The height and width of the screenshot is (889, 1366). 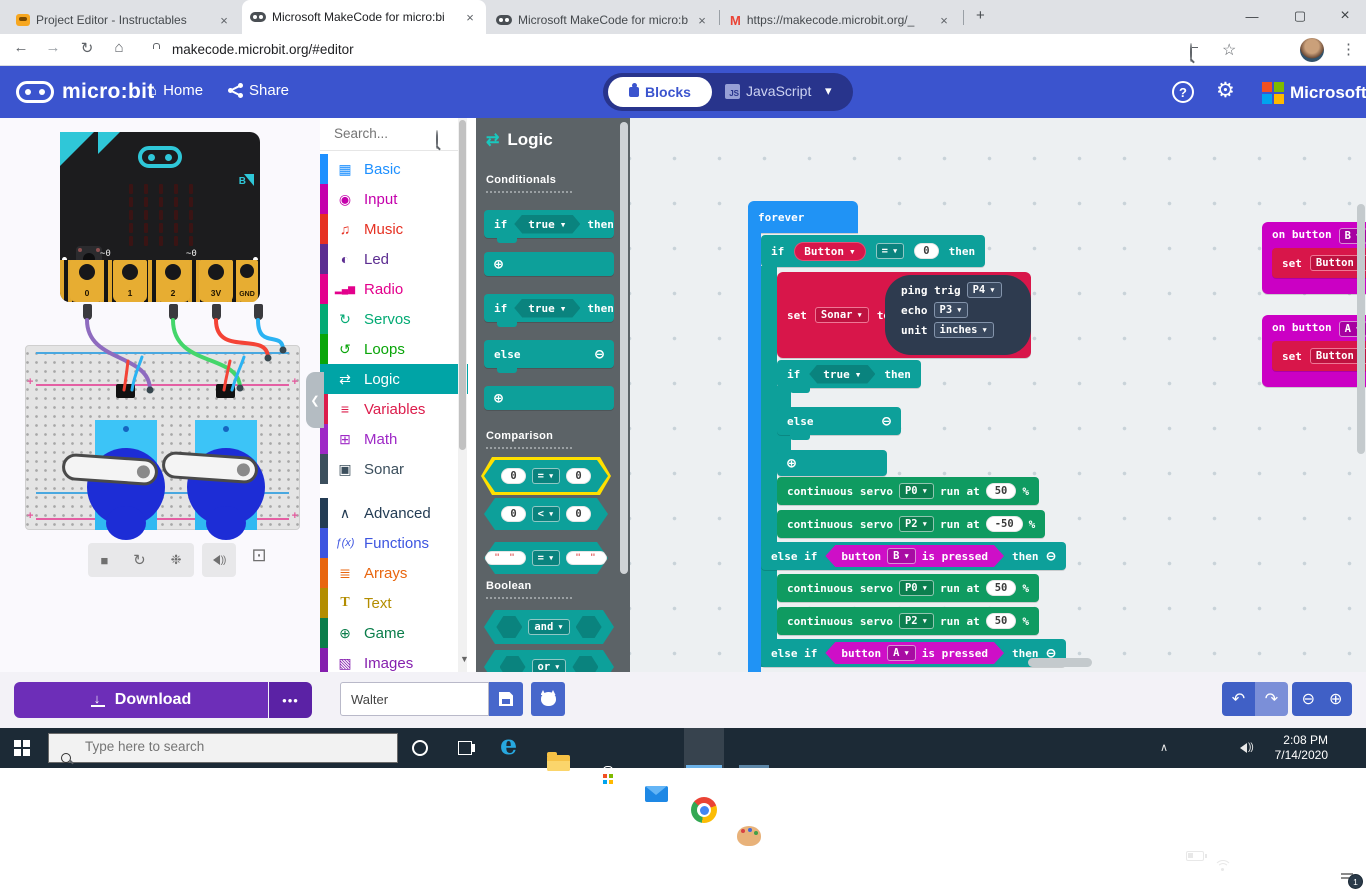 I want to click on wifi-icon, so click(x=1223, y=866).